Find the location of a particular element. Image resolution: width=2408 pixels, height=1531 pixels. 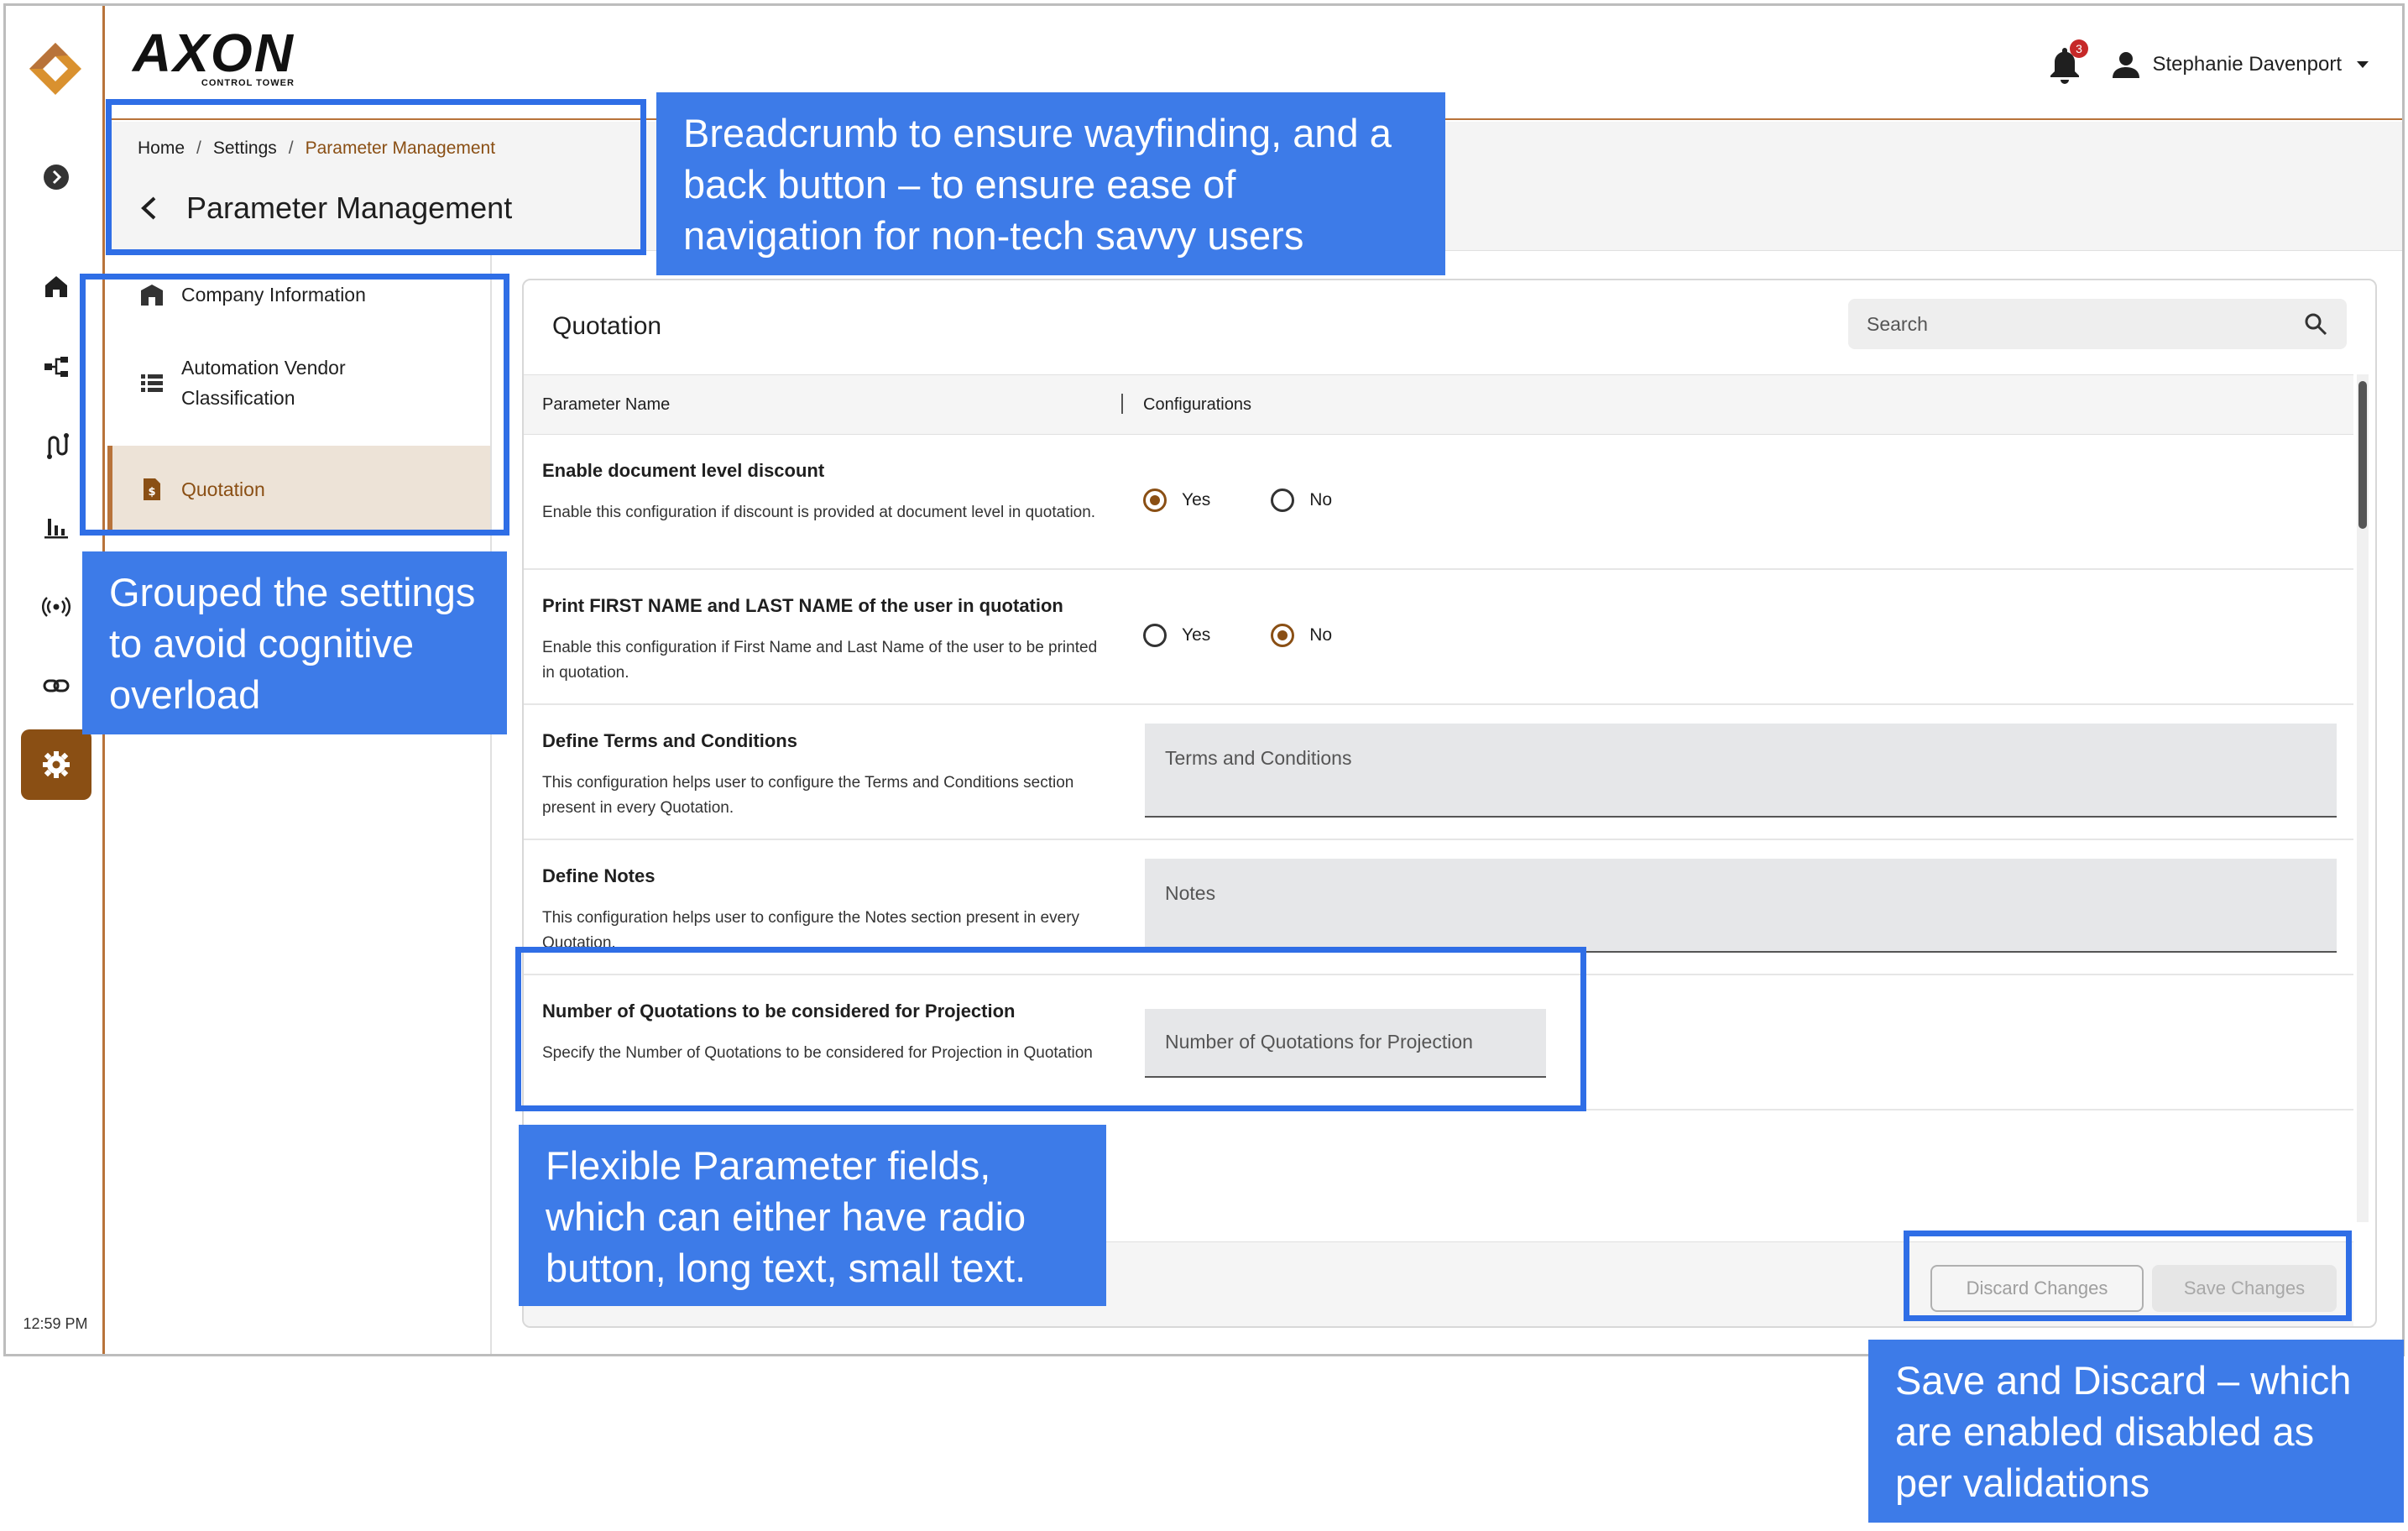

scrollbar-thumb is located at coordinates (2362, 455).